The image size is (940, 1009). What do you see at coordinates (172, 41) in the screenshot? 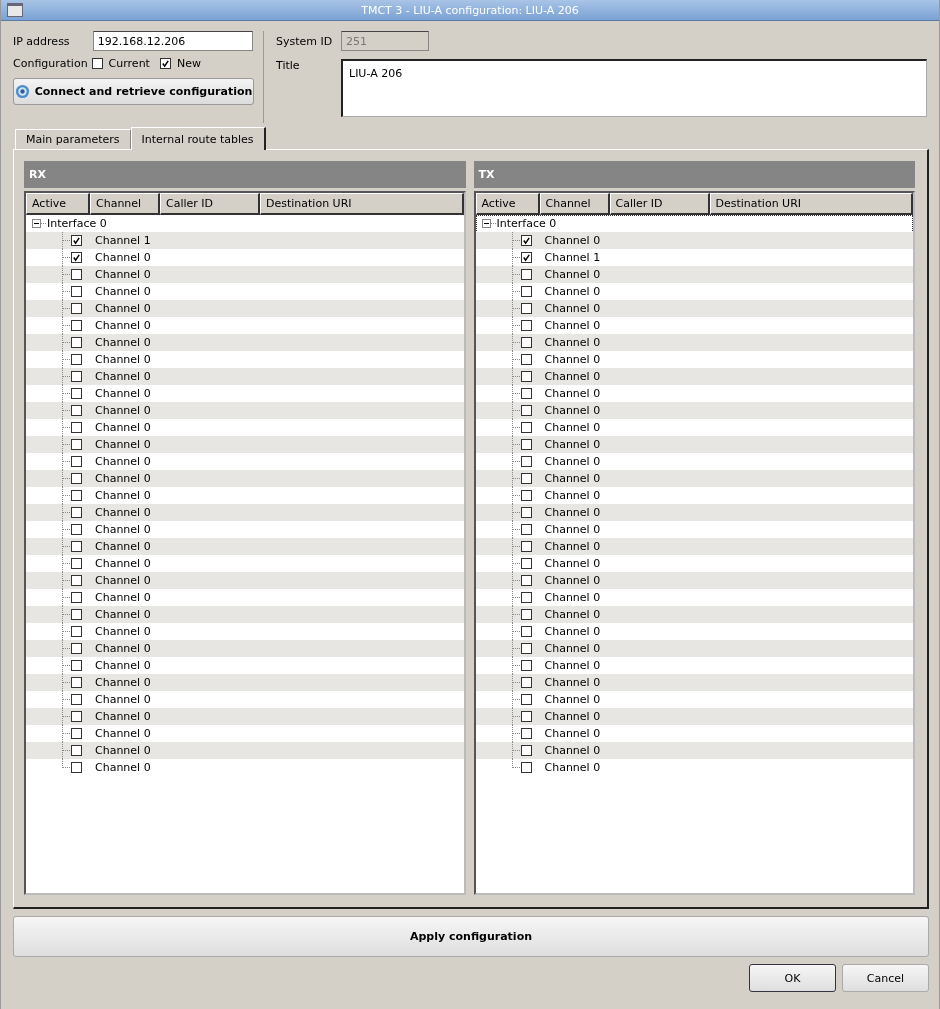
I see `ip-address-field: 192.168.12.206` at bounding box center [172, 41].